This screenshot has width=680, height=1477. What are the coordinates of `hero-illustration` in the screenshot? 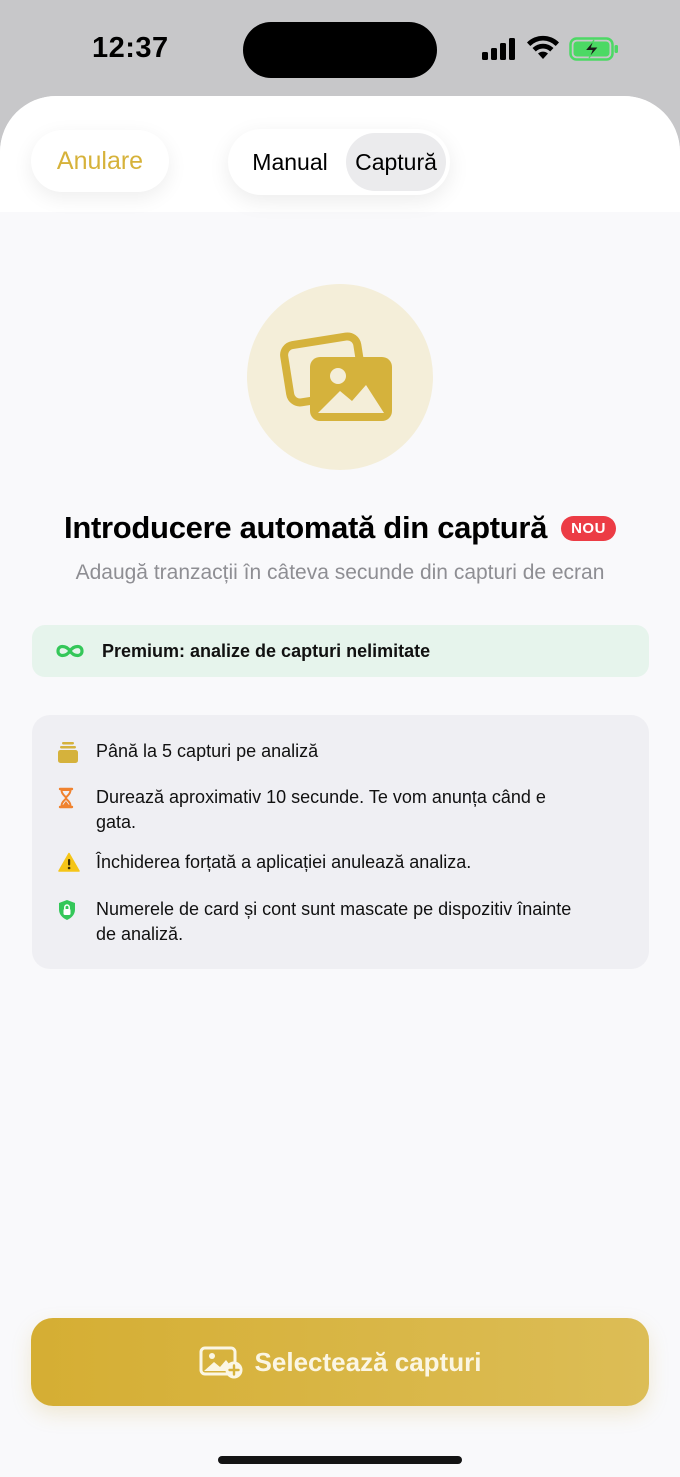 It's located at (340, 377).